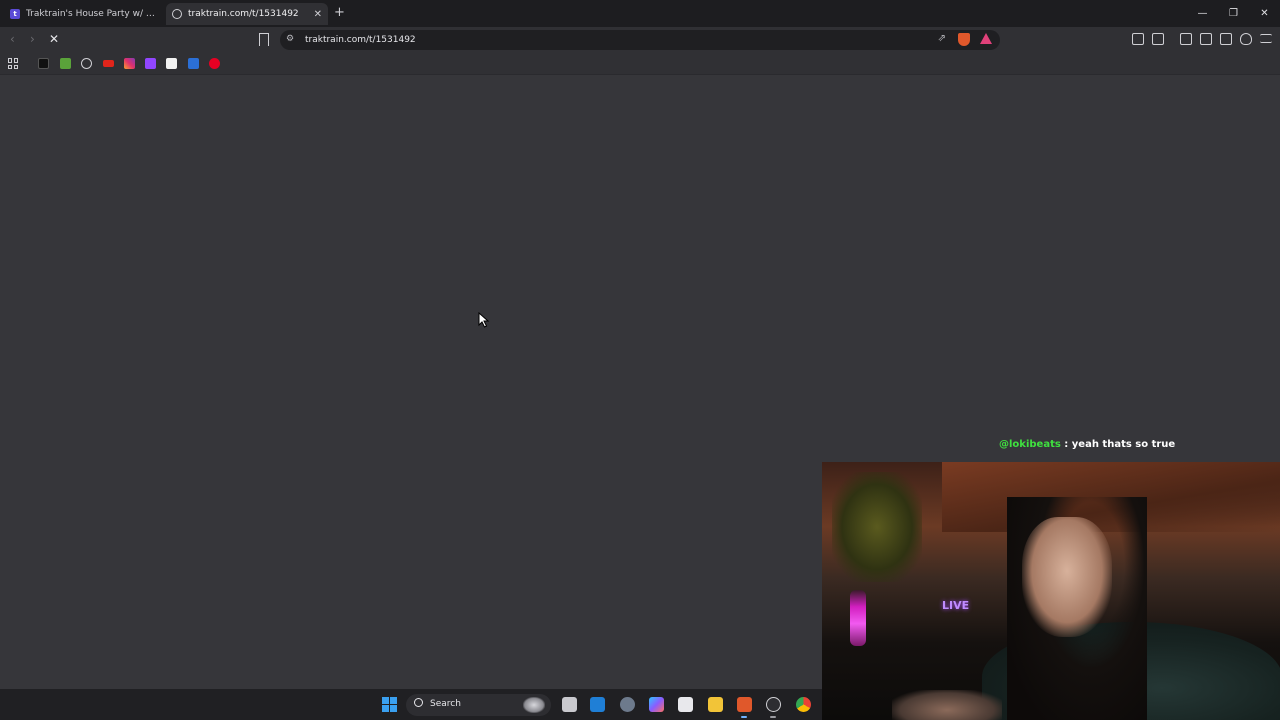  Describe the element at coordinates (214, 63) in the screenshot. I see `pinterest-bookmark-icon` at that location.